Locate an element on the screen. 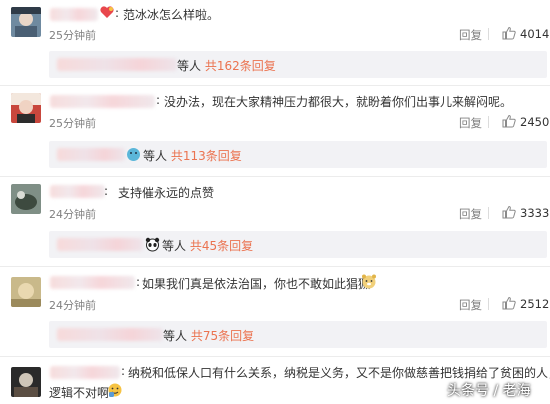 The width and height of the screenshot is (550, 404). reply-summary-text: 等人 共45条回复 is located at coordinates (207, 245).